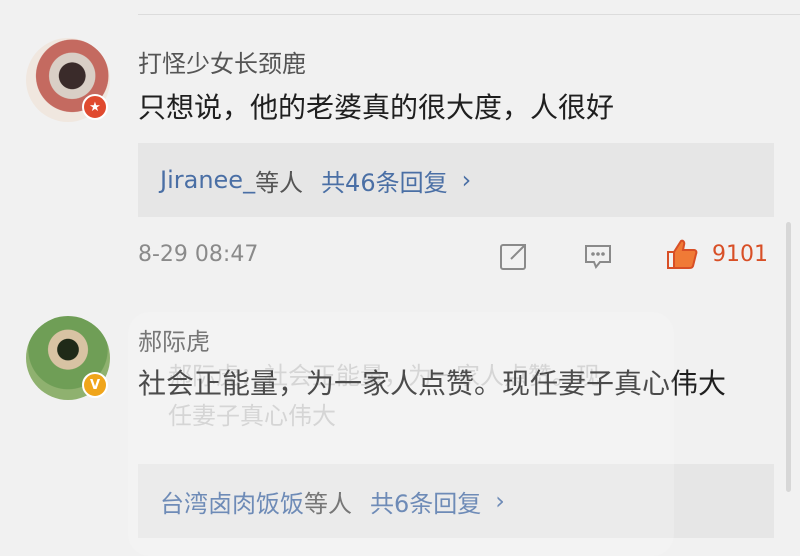 The width and height of the screenshot is (800, 556). Describe the element at coordinates (222, 61) in the screenshot. I see `comment-username: 打怪少女长颈鹿` at that location.